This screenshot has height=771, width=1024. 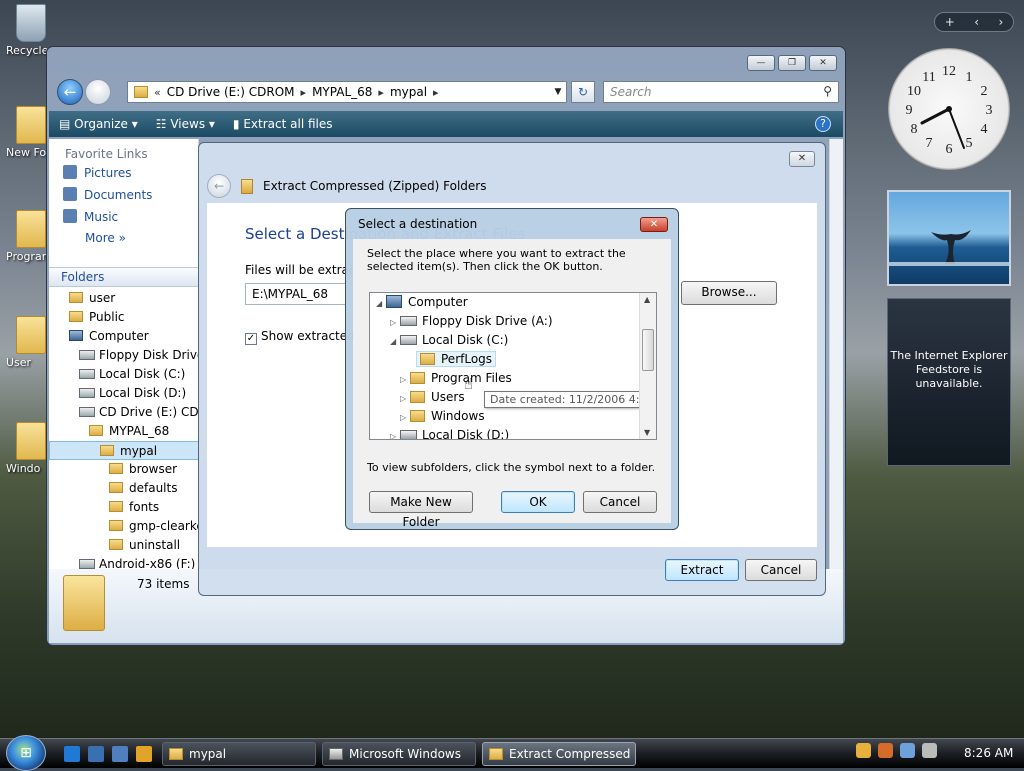 I want to click on documents-icon, so click(x=70, y=194).